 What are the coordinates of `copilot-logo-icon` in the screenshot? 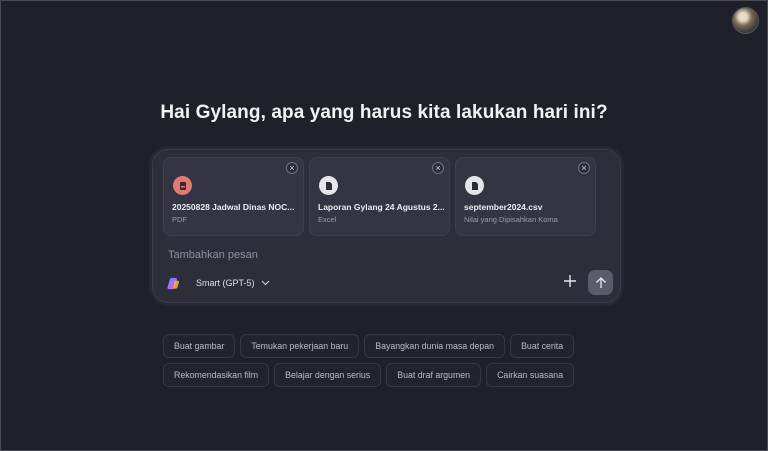 It's located at (173, 283).